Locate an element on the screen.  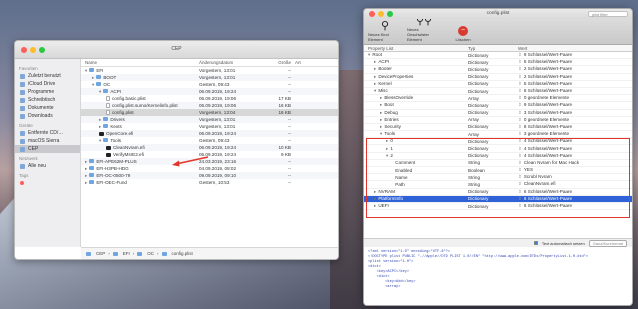
file-row: ▸ BOOT Vorgestern, 13:01 -- is located at coordinates (209, 77).